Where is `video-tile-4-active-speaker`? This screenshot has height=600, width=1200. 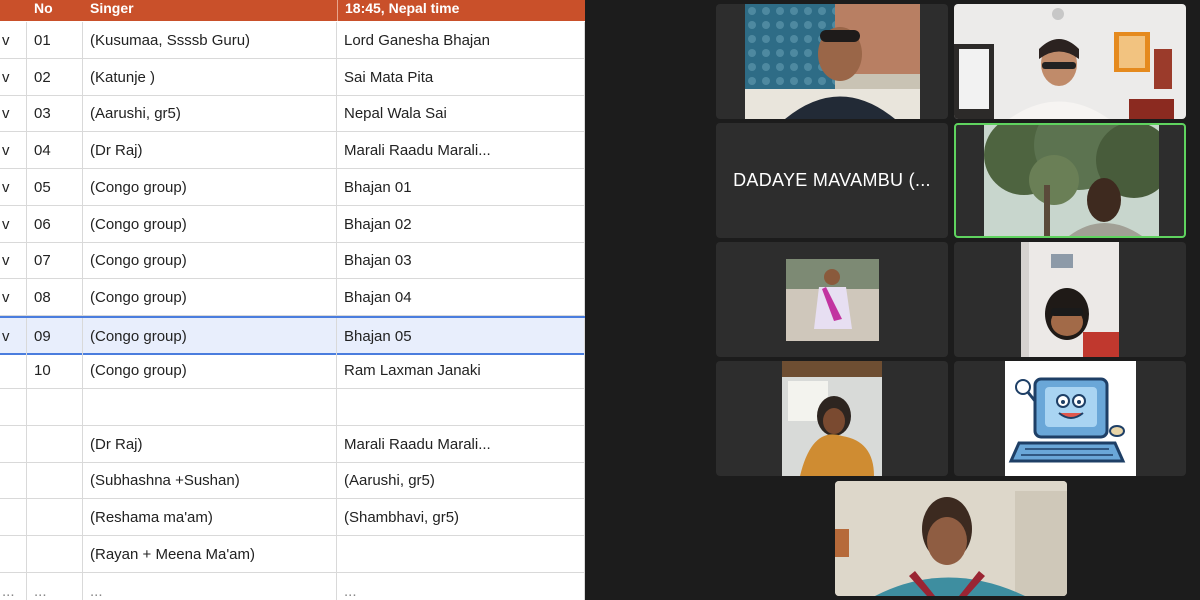
video-tile-4-active-speaker is located at coordinates (1070, 180).